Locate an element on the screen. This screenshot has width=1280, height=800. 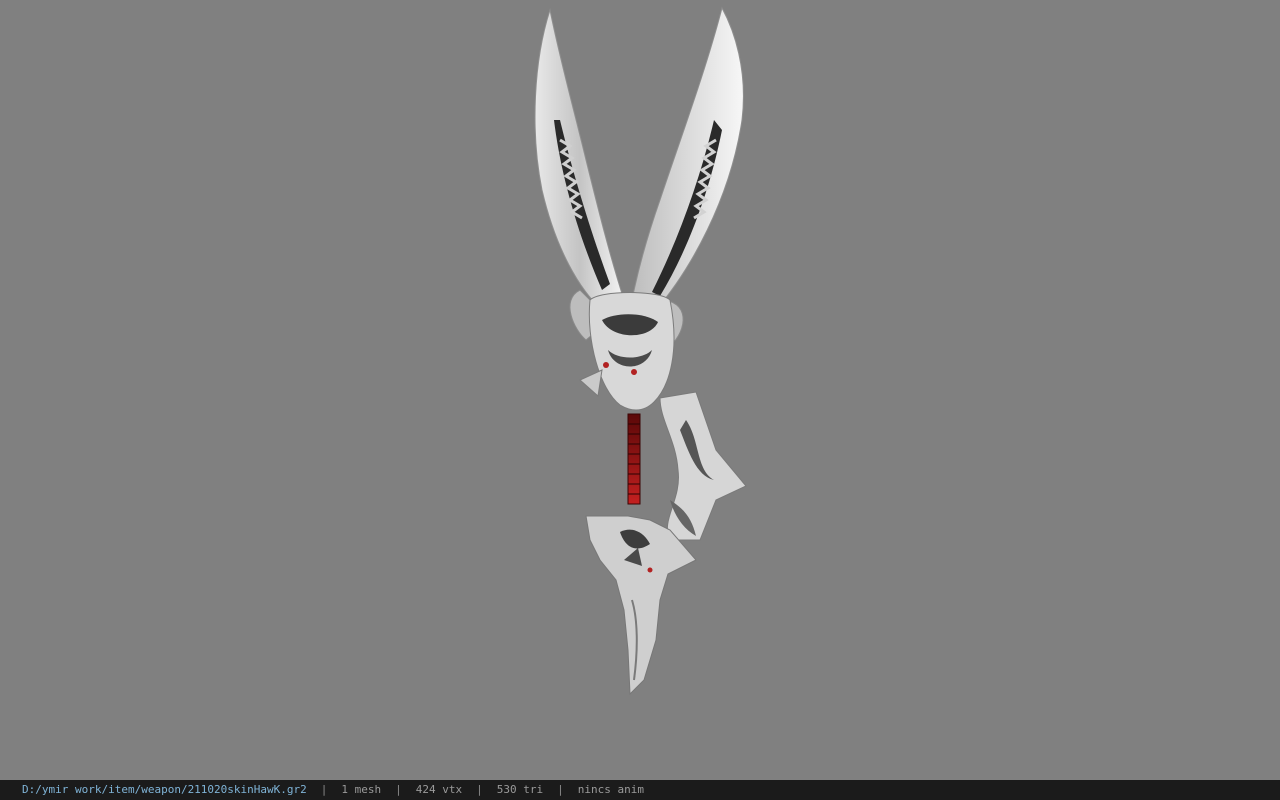
mesh-count: 1 mesh is located at coordinates (361, 789).